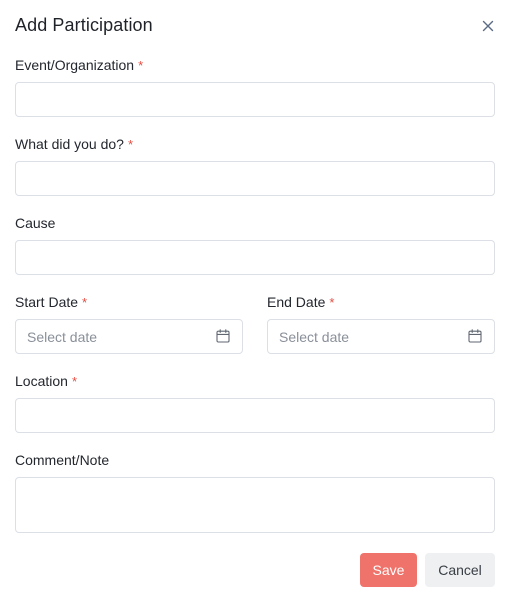 This screenshot has height=604, width=508. I want to click on activity-label: What did you do? *, so click(74, 144).